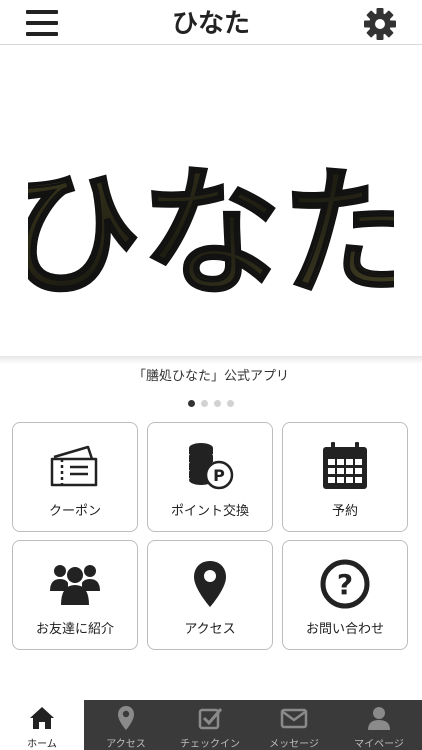 The image size is (422, 750). I want to click on home-icon, so click(42, 718).